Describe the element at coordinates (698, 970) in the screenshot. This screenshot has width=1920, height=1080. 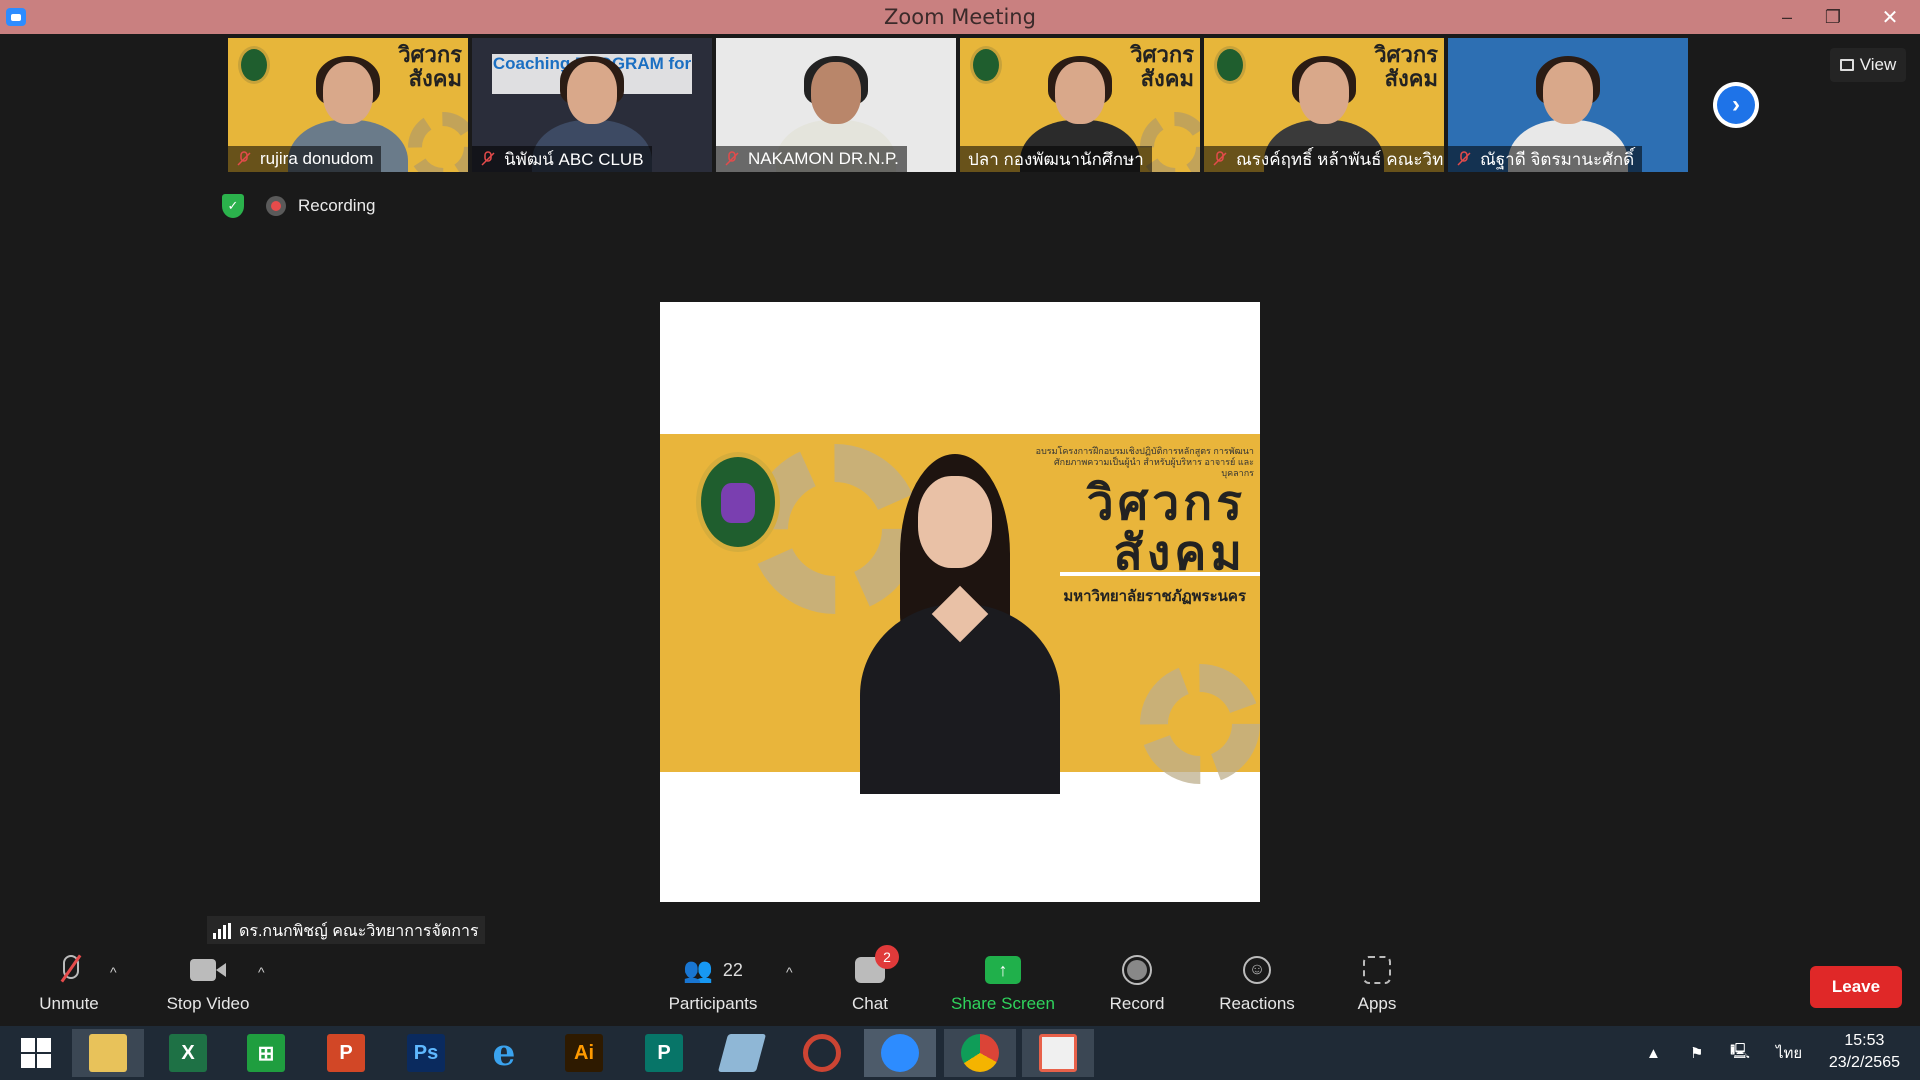
I see `participants-icon: 👥` at that location.